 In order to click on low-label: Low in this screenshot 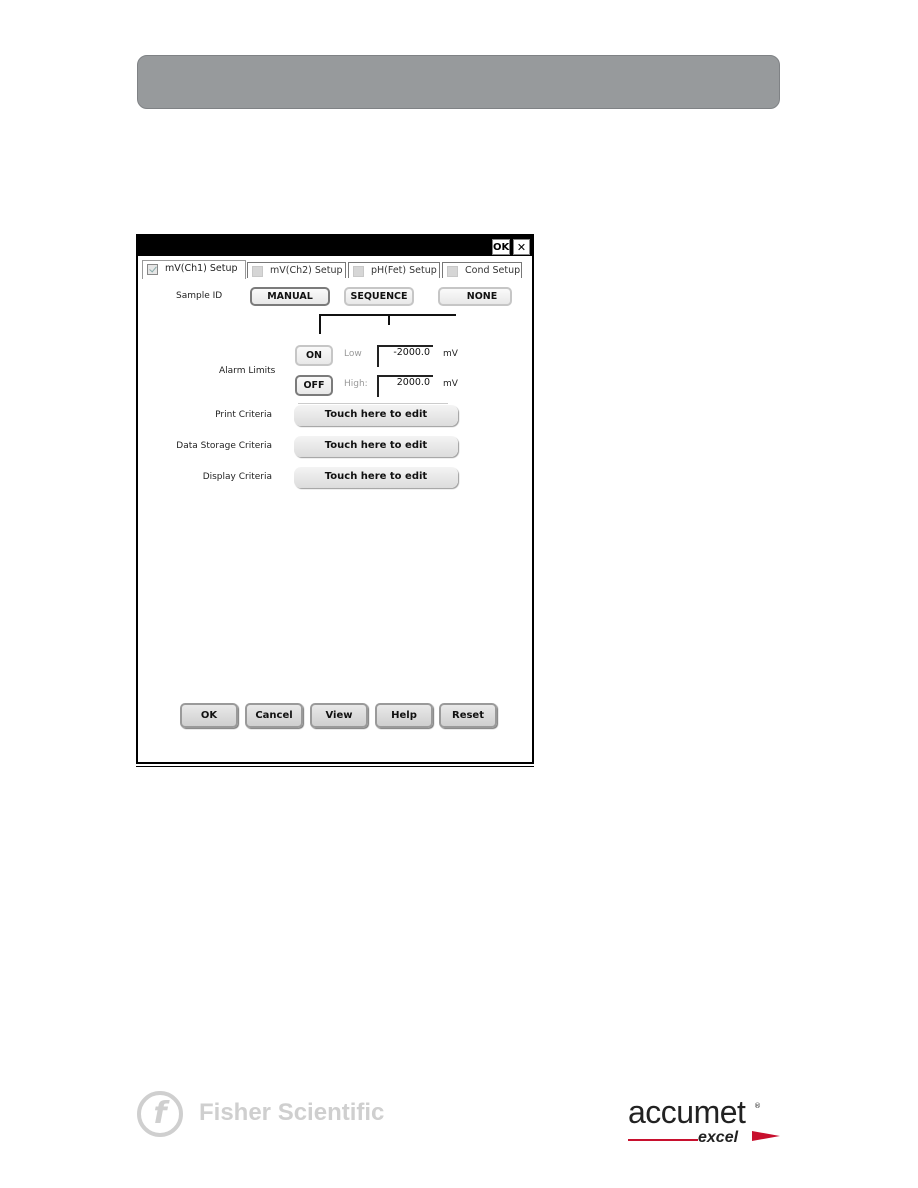, I will do `click(353, 354)`.